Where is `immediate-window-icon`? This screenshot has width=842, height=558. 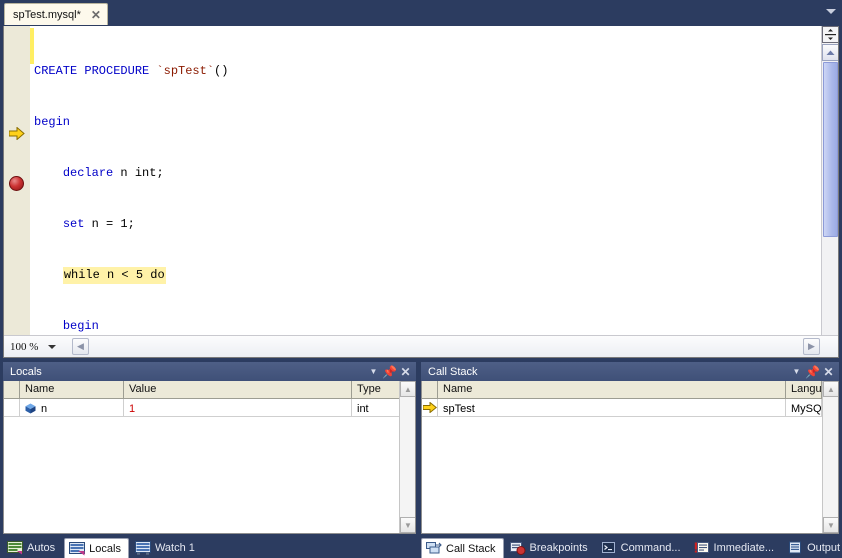
immediate-window-icon is located at coordinates (702, 548).